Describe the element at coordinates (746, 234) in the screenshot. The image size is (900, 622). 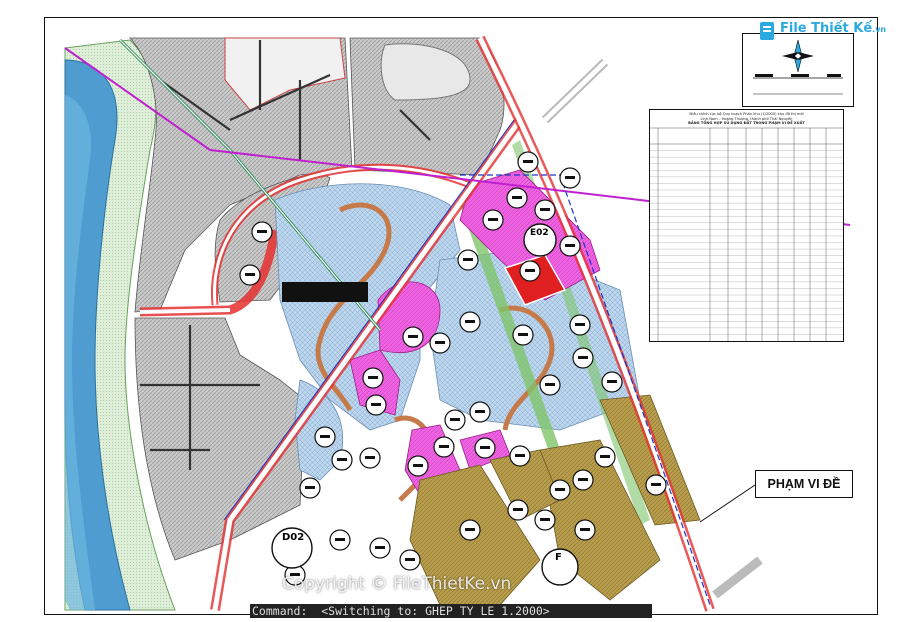
I see `table-grid` at that location.